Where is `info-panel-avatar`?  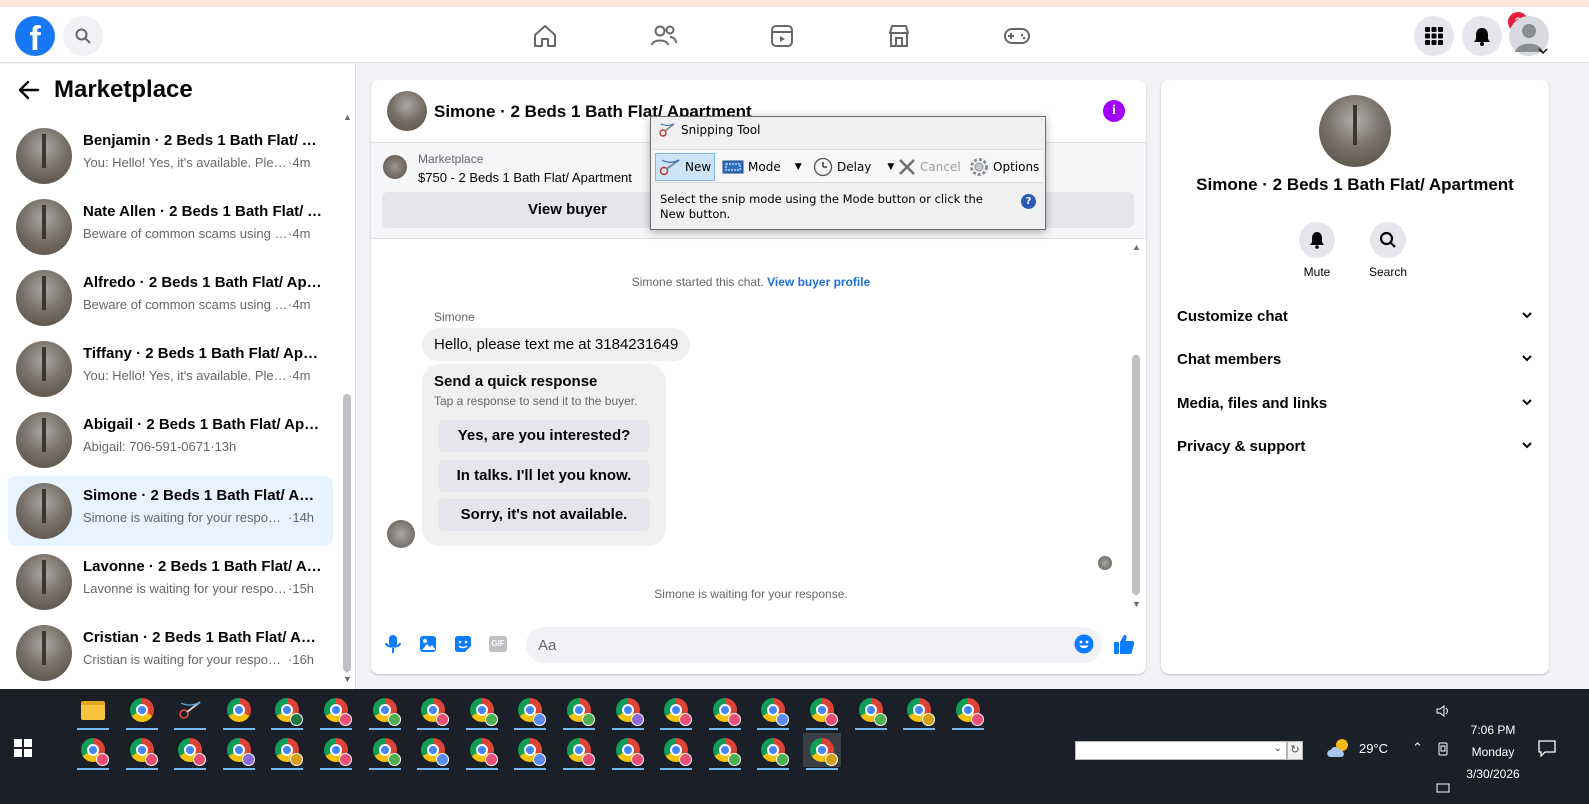 info-panel-avatar is located at coordinates (1355, 131).